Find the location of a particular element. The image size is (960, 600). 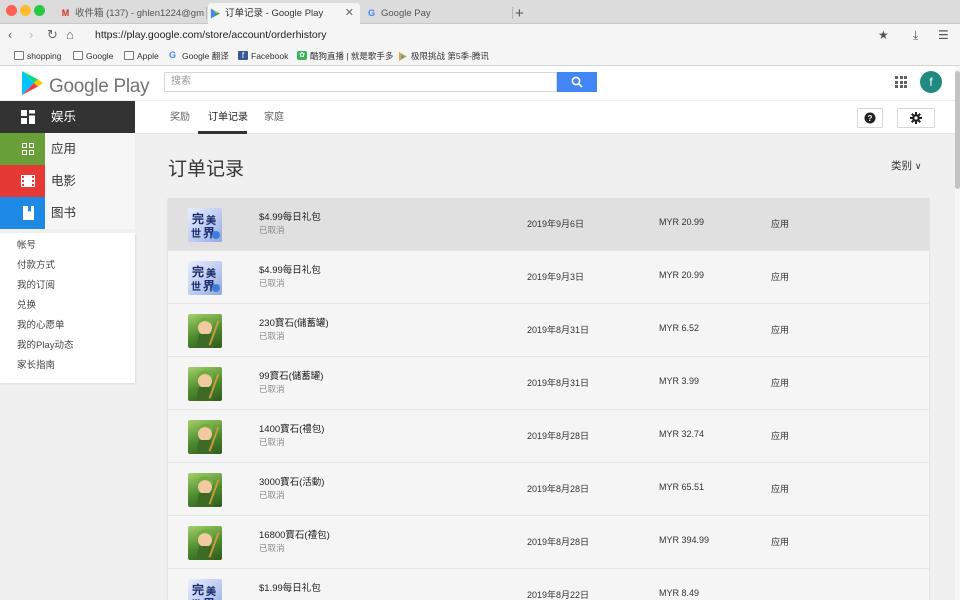

category-filter-dropdown: 类别 ∨ is located at coordinates (906, 165).